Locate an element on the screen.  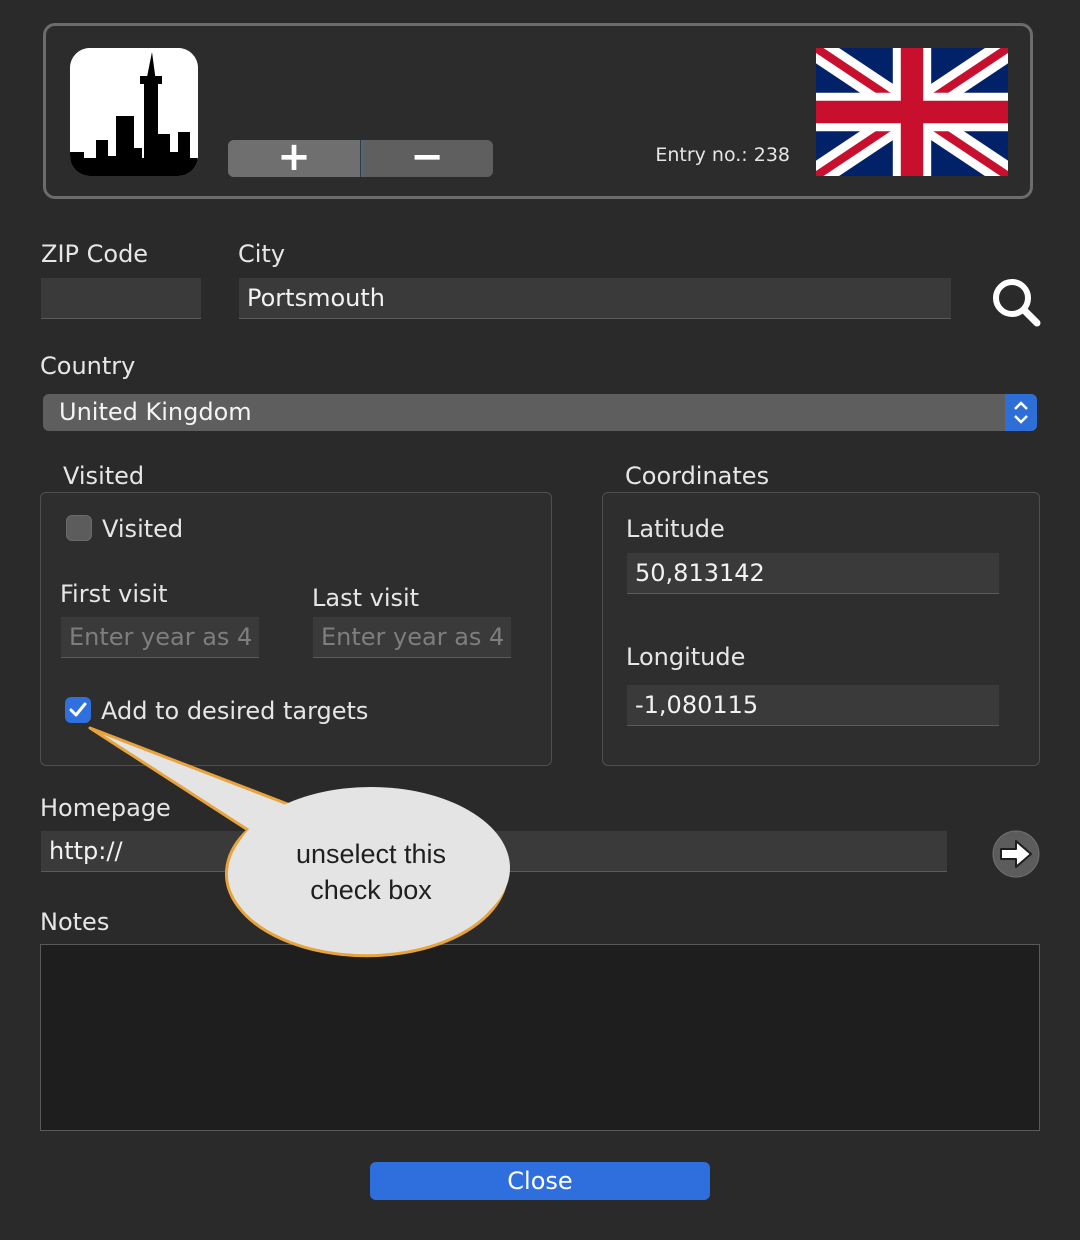
add-remove-segmented-control: + − is located at coordinates (360, 158).